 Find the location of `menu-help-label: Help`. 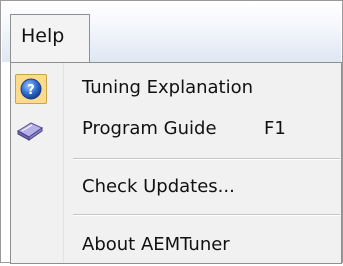

menu-help-label: Help is located at coordinates (43, 36).